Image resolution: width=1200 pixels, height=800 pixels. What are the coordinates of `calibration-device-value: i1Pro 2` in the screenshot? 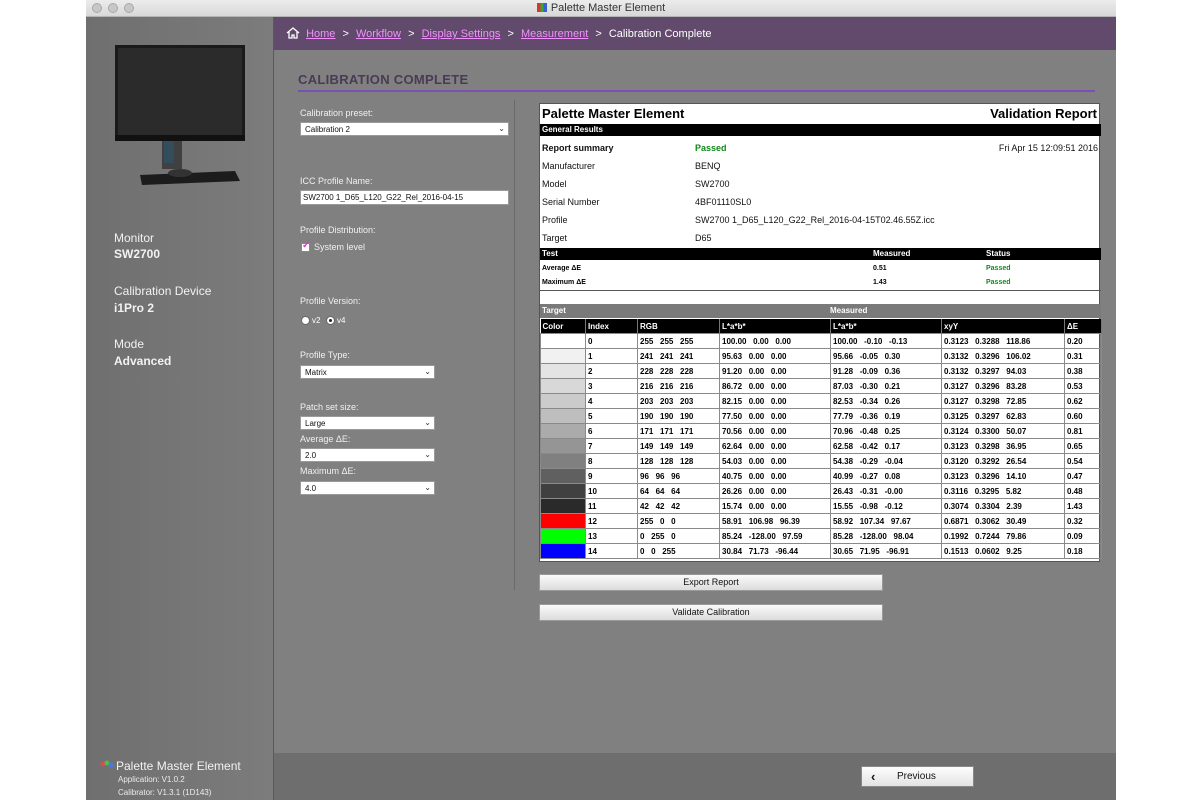 It's located at (134, 308).